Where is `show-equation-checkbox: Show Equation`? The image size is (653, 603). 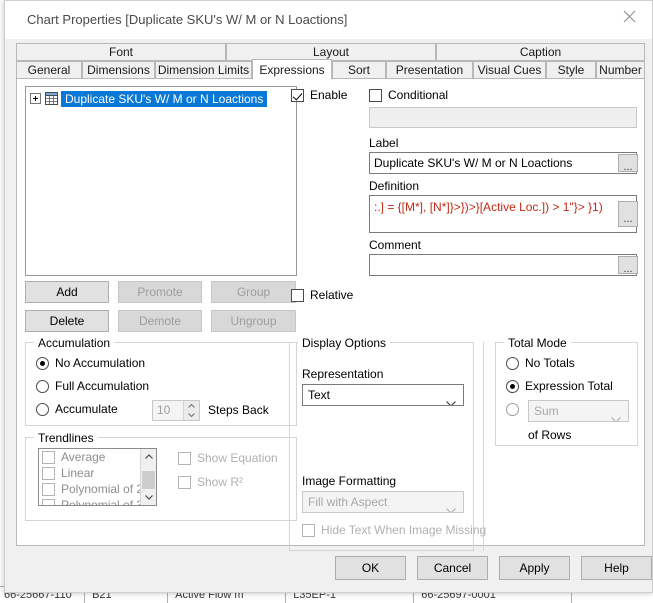
show-equation-checkbox: Show Equation is located at coordinates (228, 458).